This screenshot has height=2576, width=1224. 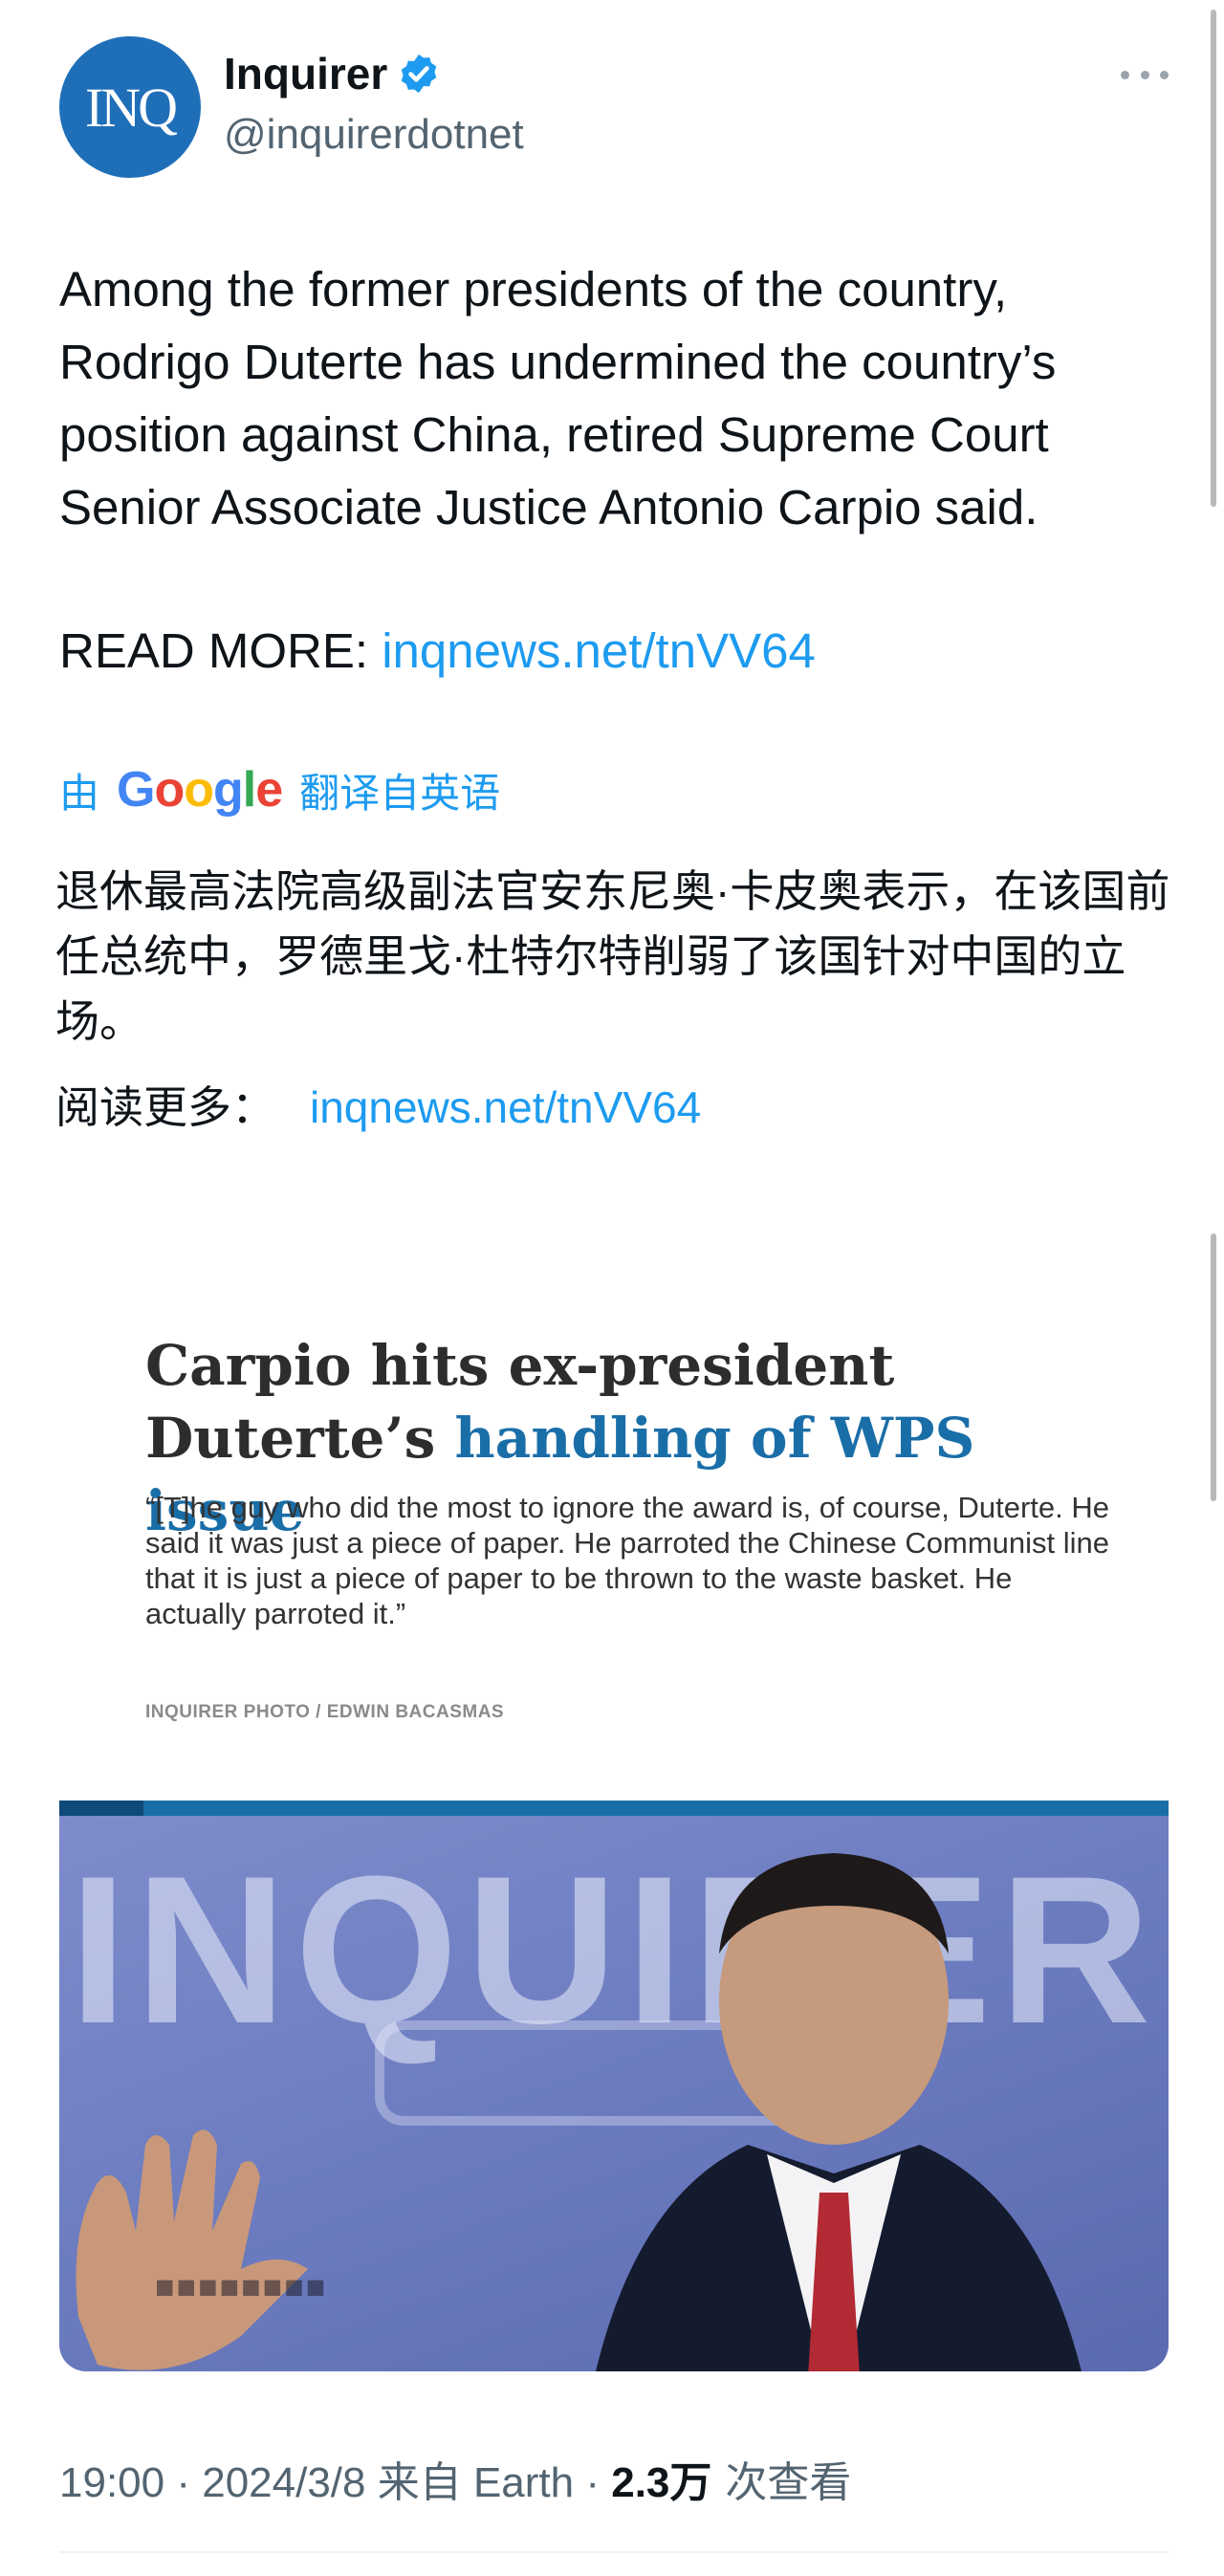 I want to click on photo-credit: INQUIRER PHOTO / EDWIN BACASMAS, so click(x=325, y=1712).